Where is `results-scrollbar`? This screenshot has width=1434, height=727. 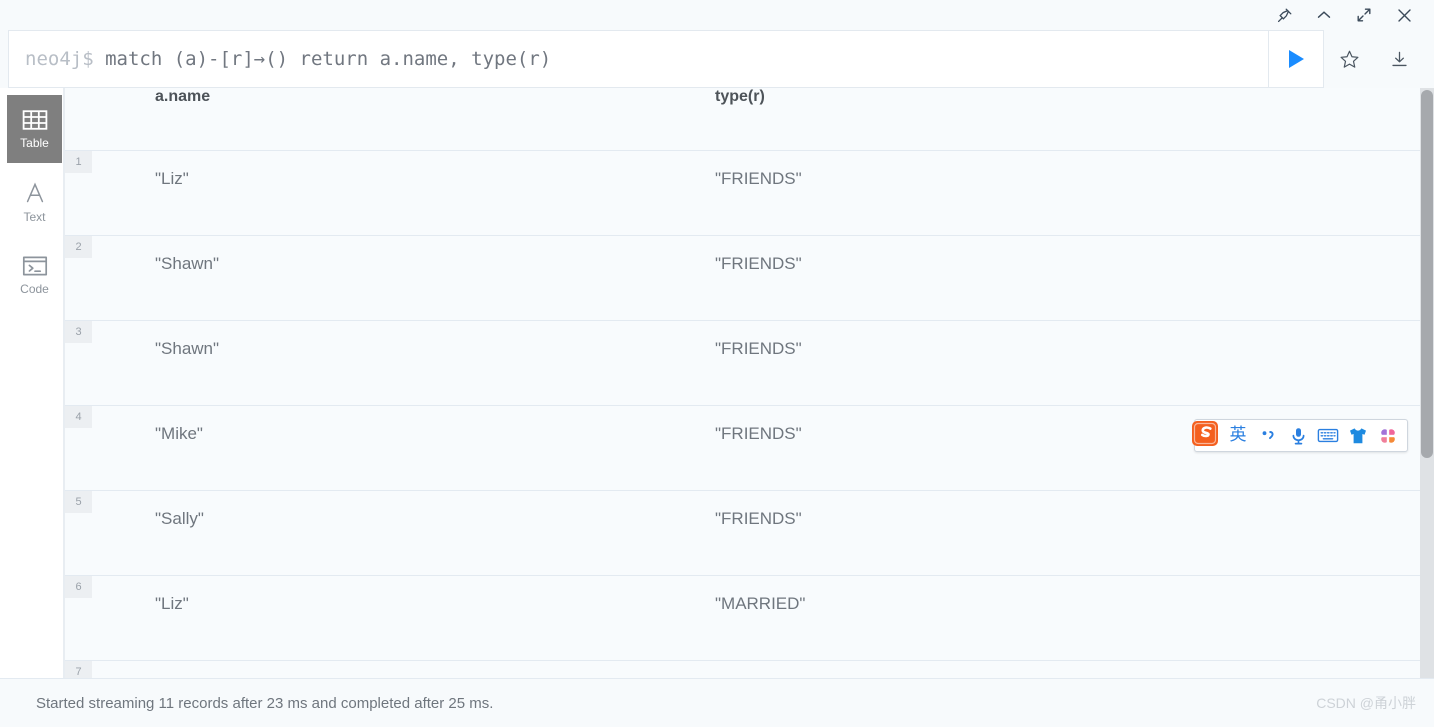
results-scrollbar is located at coordinates (1427, 383).